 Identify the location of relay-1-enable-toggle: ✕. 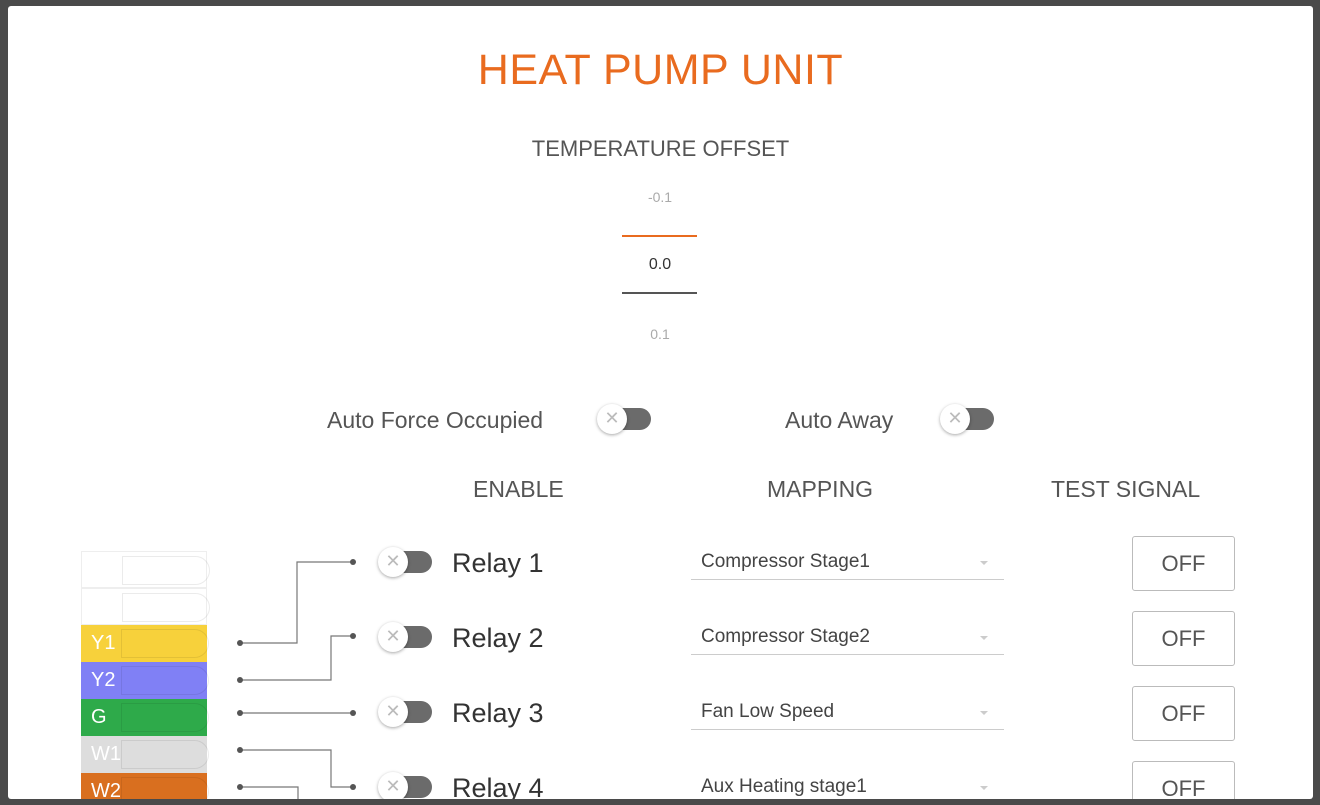
(405, 562).